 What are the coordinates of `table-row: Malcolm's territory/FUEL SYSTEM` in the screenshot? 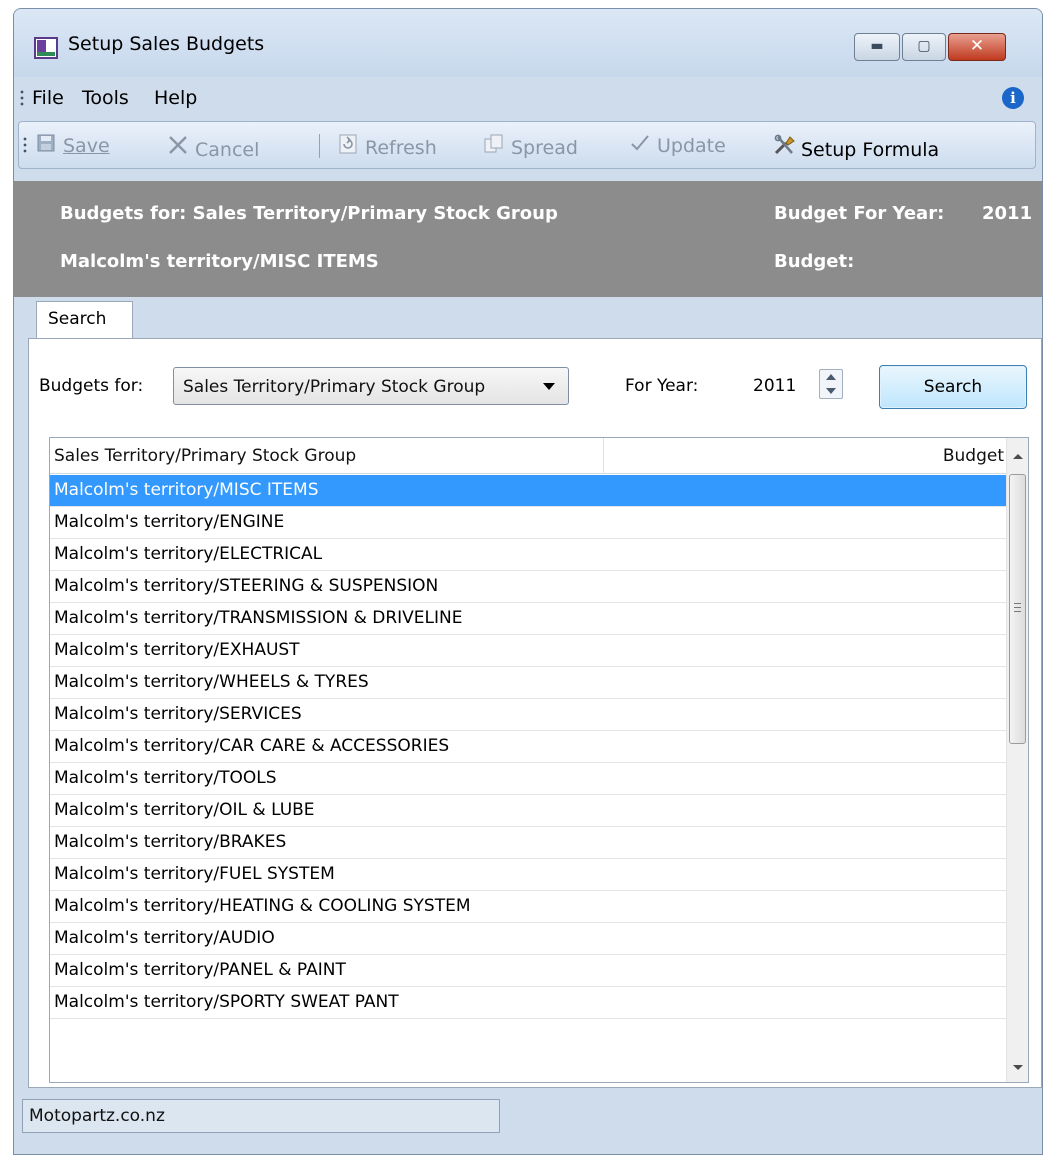 It's located at (529, 875).